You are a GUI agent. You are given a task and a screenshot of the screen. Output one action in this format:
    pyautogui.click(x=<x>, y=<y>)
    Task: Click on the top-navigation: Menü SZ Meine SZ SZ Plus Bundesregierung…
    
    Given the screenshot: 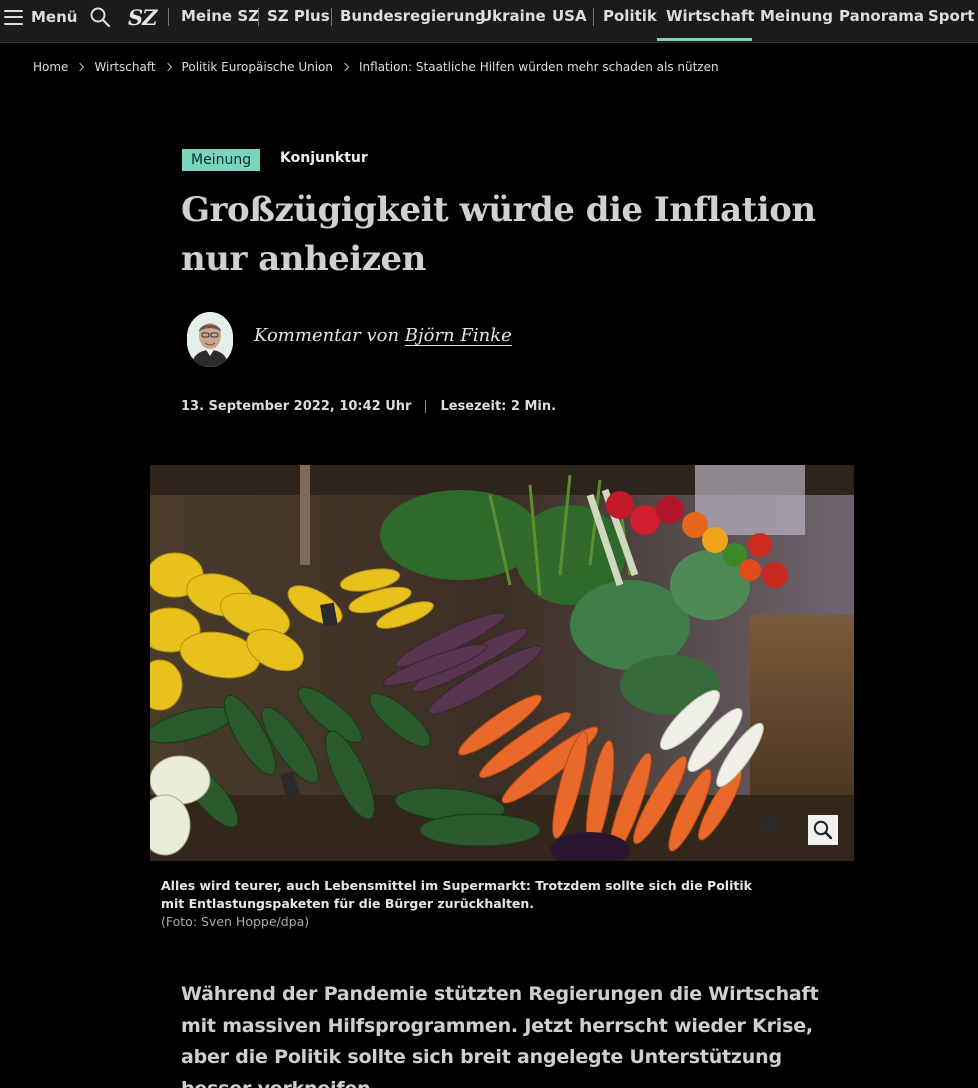 What is the action you would take?
    pyautogui.click(x=489, y=21)
    